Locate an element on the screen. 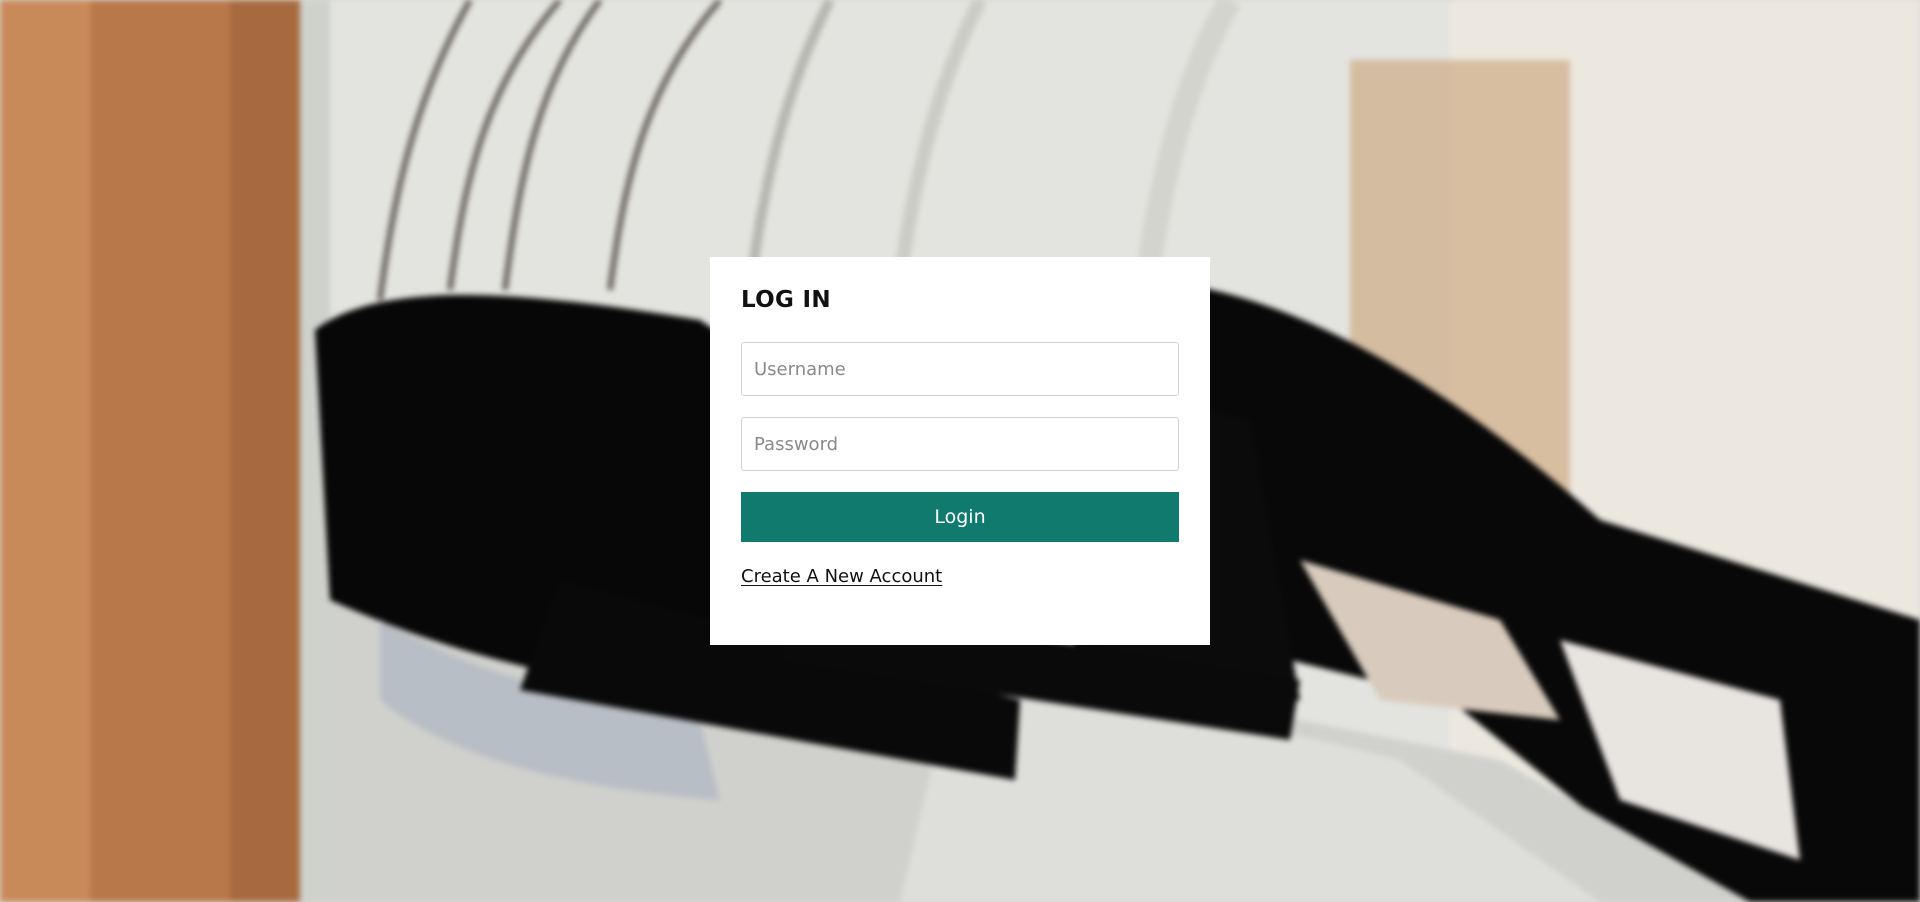 This screenshot has width=1920, height=902. login-title: LOG IN is located at coordinates (786, 300).